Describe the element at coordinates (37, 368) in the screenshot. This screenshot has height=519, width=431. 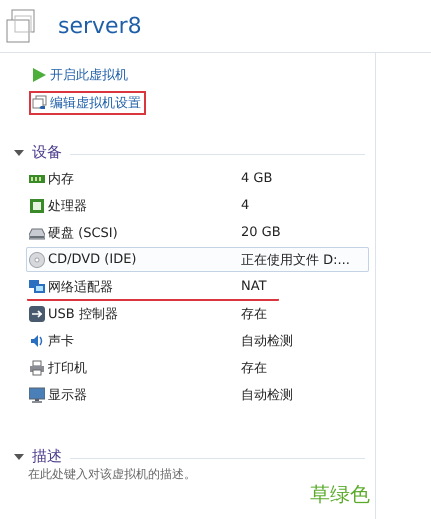
I see `printer-icon` at that location.